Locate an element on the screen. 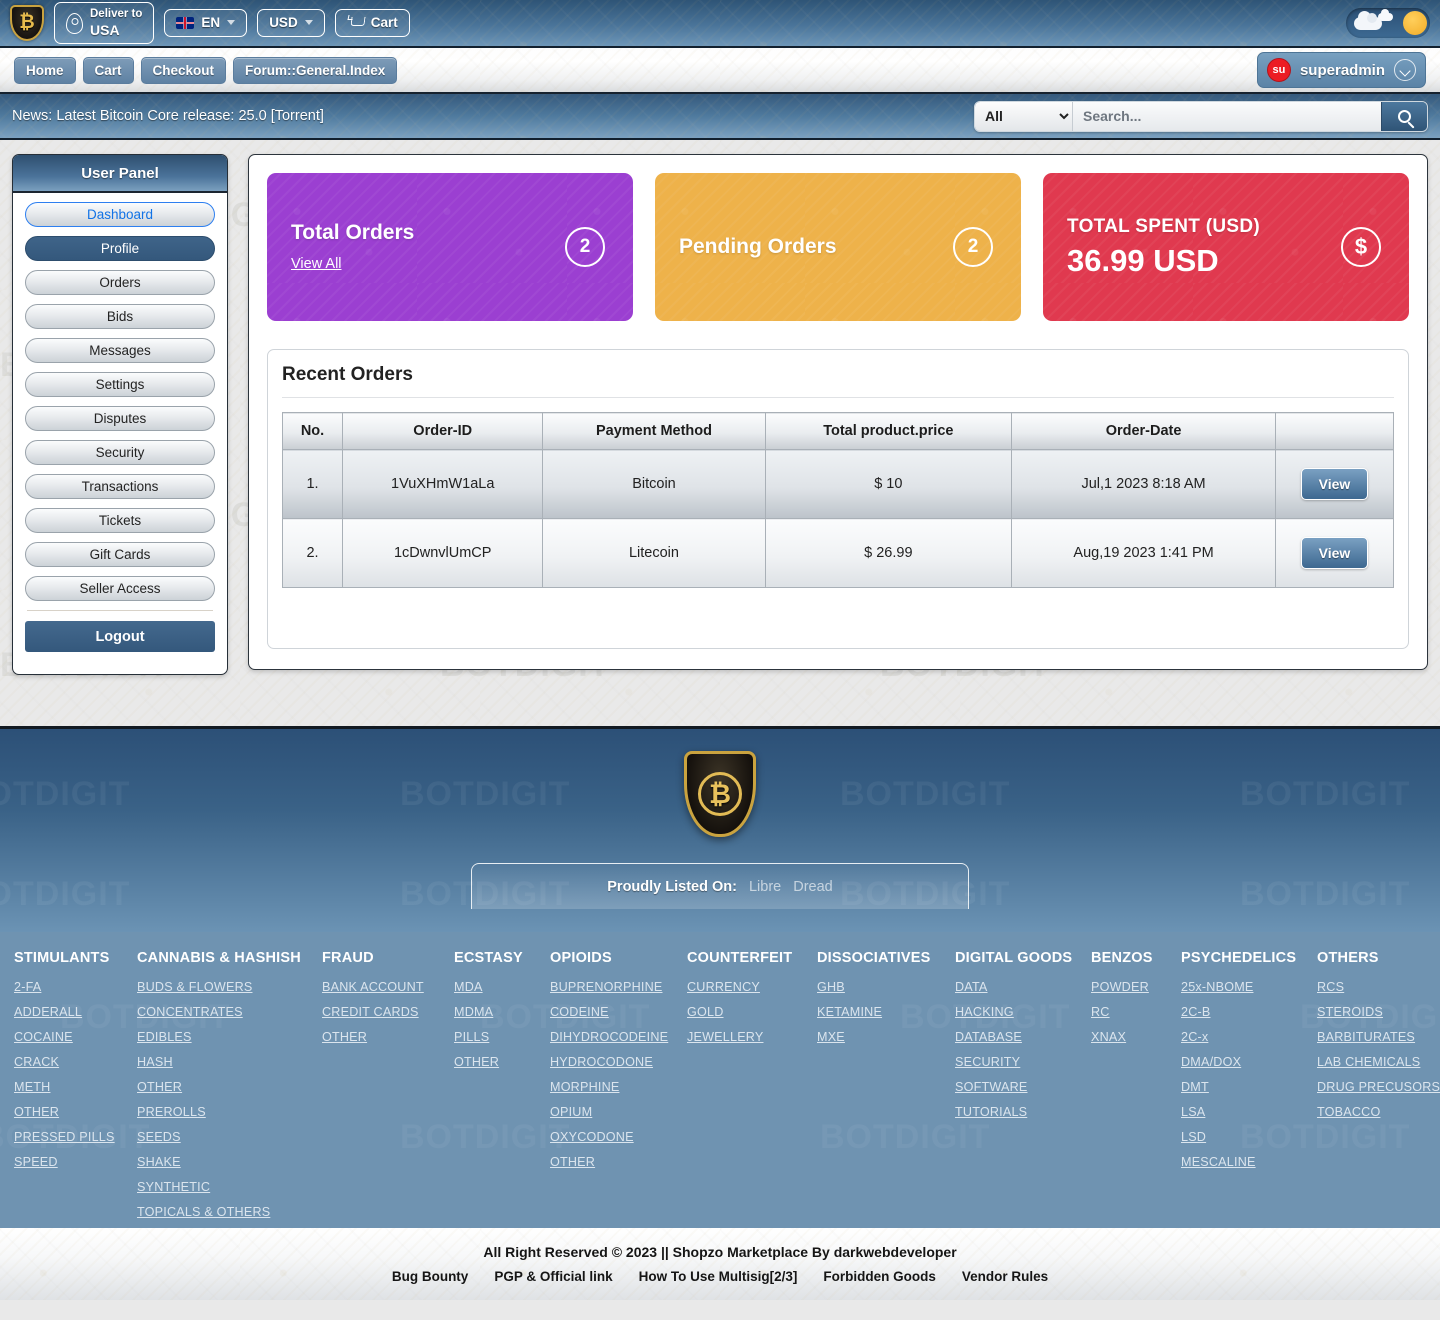  footer-link: PRESSED PILLS is located at coordinates (75, 1137).